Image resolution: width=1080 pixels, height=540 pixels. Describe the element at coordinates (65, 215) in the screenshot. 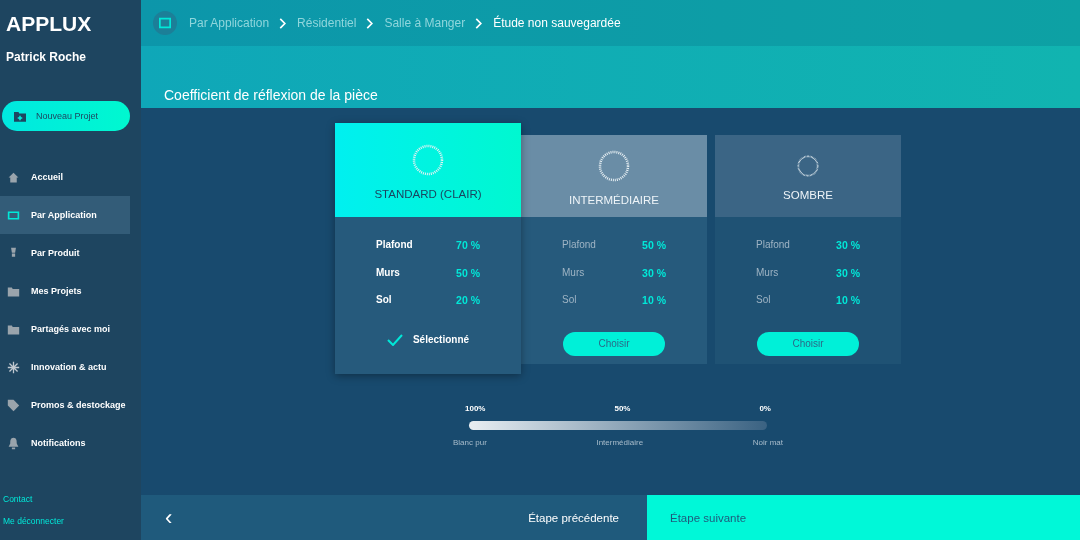

I see `nav-item: Par Application` at that location.